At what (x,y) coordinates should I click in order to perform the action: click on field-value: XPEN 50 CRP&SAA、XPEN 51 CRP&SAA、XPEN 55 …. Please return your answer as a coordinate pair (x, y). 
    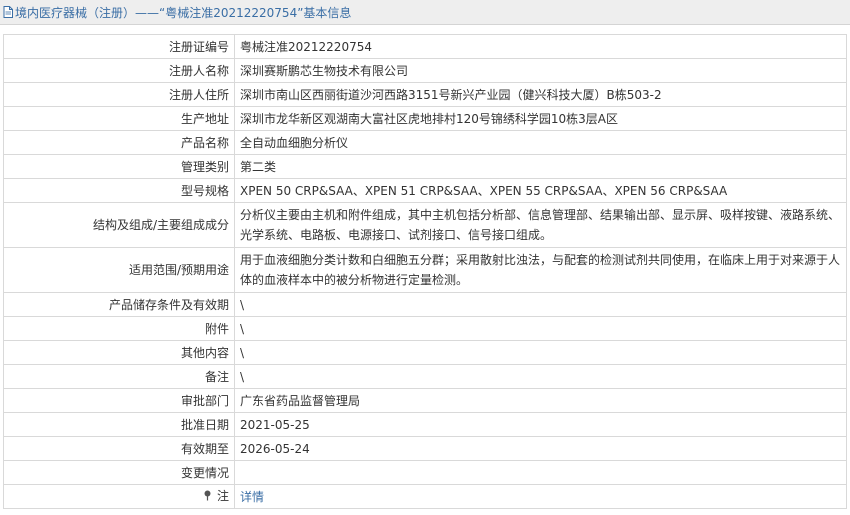
    Looking at the image, I should click on (540, 190).